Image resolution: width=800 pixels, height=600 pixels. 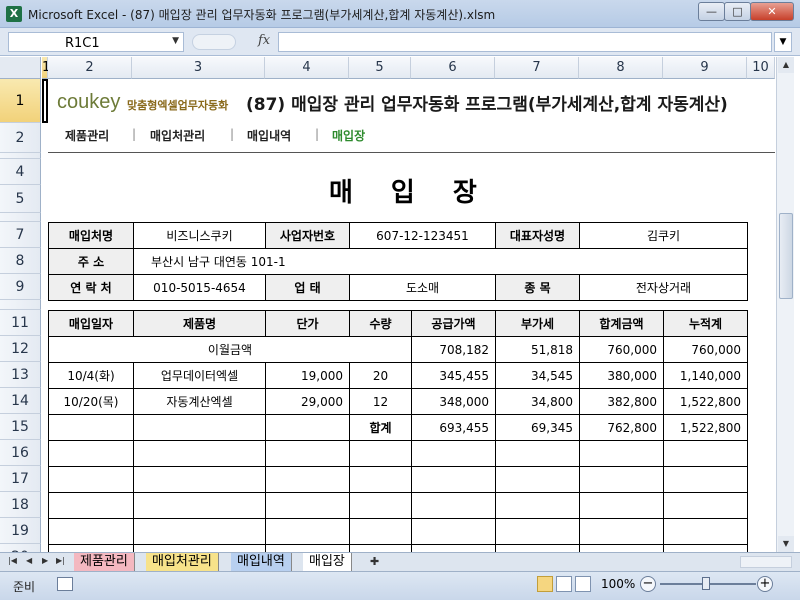 I want to click on row-header: 5, so click(x=20, y=199).